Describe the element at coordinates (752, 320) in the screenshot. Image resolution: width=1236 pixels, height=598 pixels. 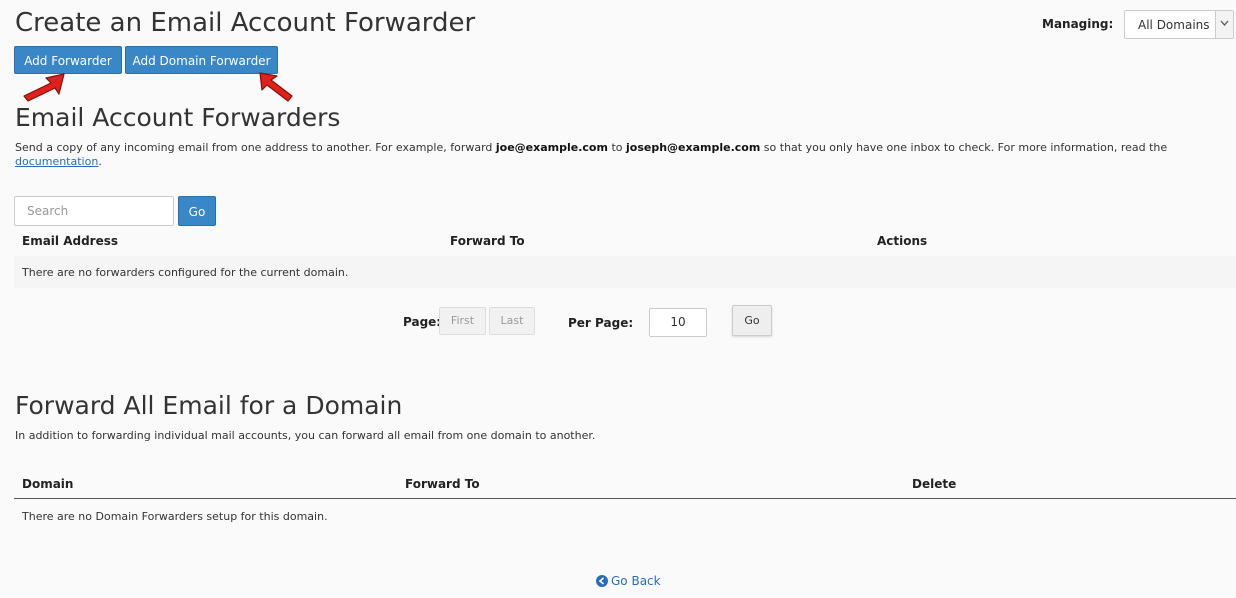
I see `per-page-go-button: Go` at that location.